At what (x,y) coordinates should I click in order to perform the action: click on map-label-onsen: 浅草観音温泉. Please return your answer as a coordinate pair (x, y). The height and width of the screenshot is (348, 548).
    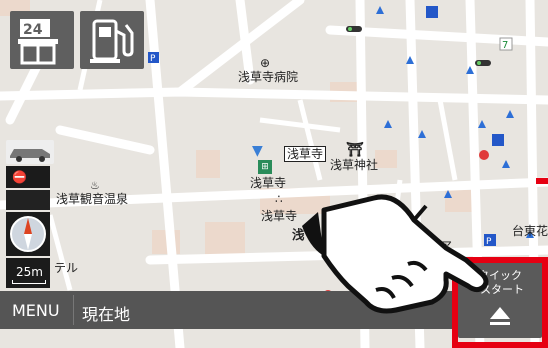
    Looking at the image, I should click on (92, 199).